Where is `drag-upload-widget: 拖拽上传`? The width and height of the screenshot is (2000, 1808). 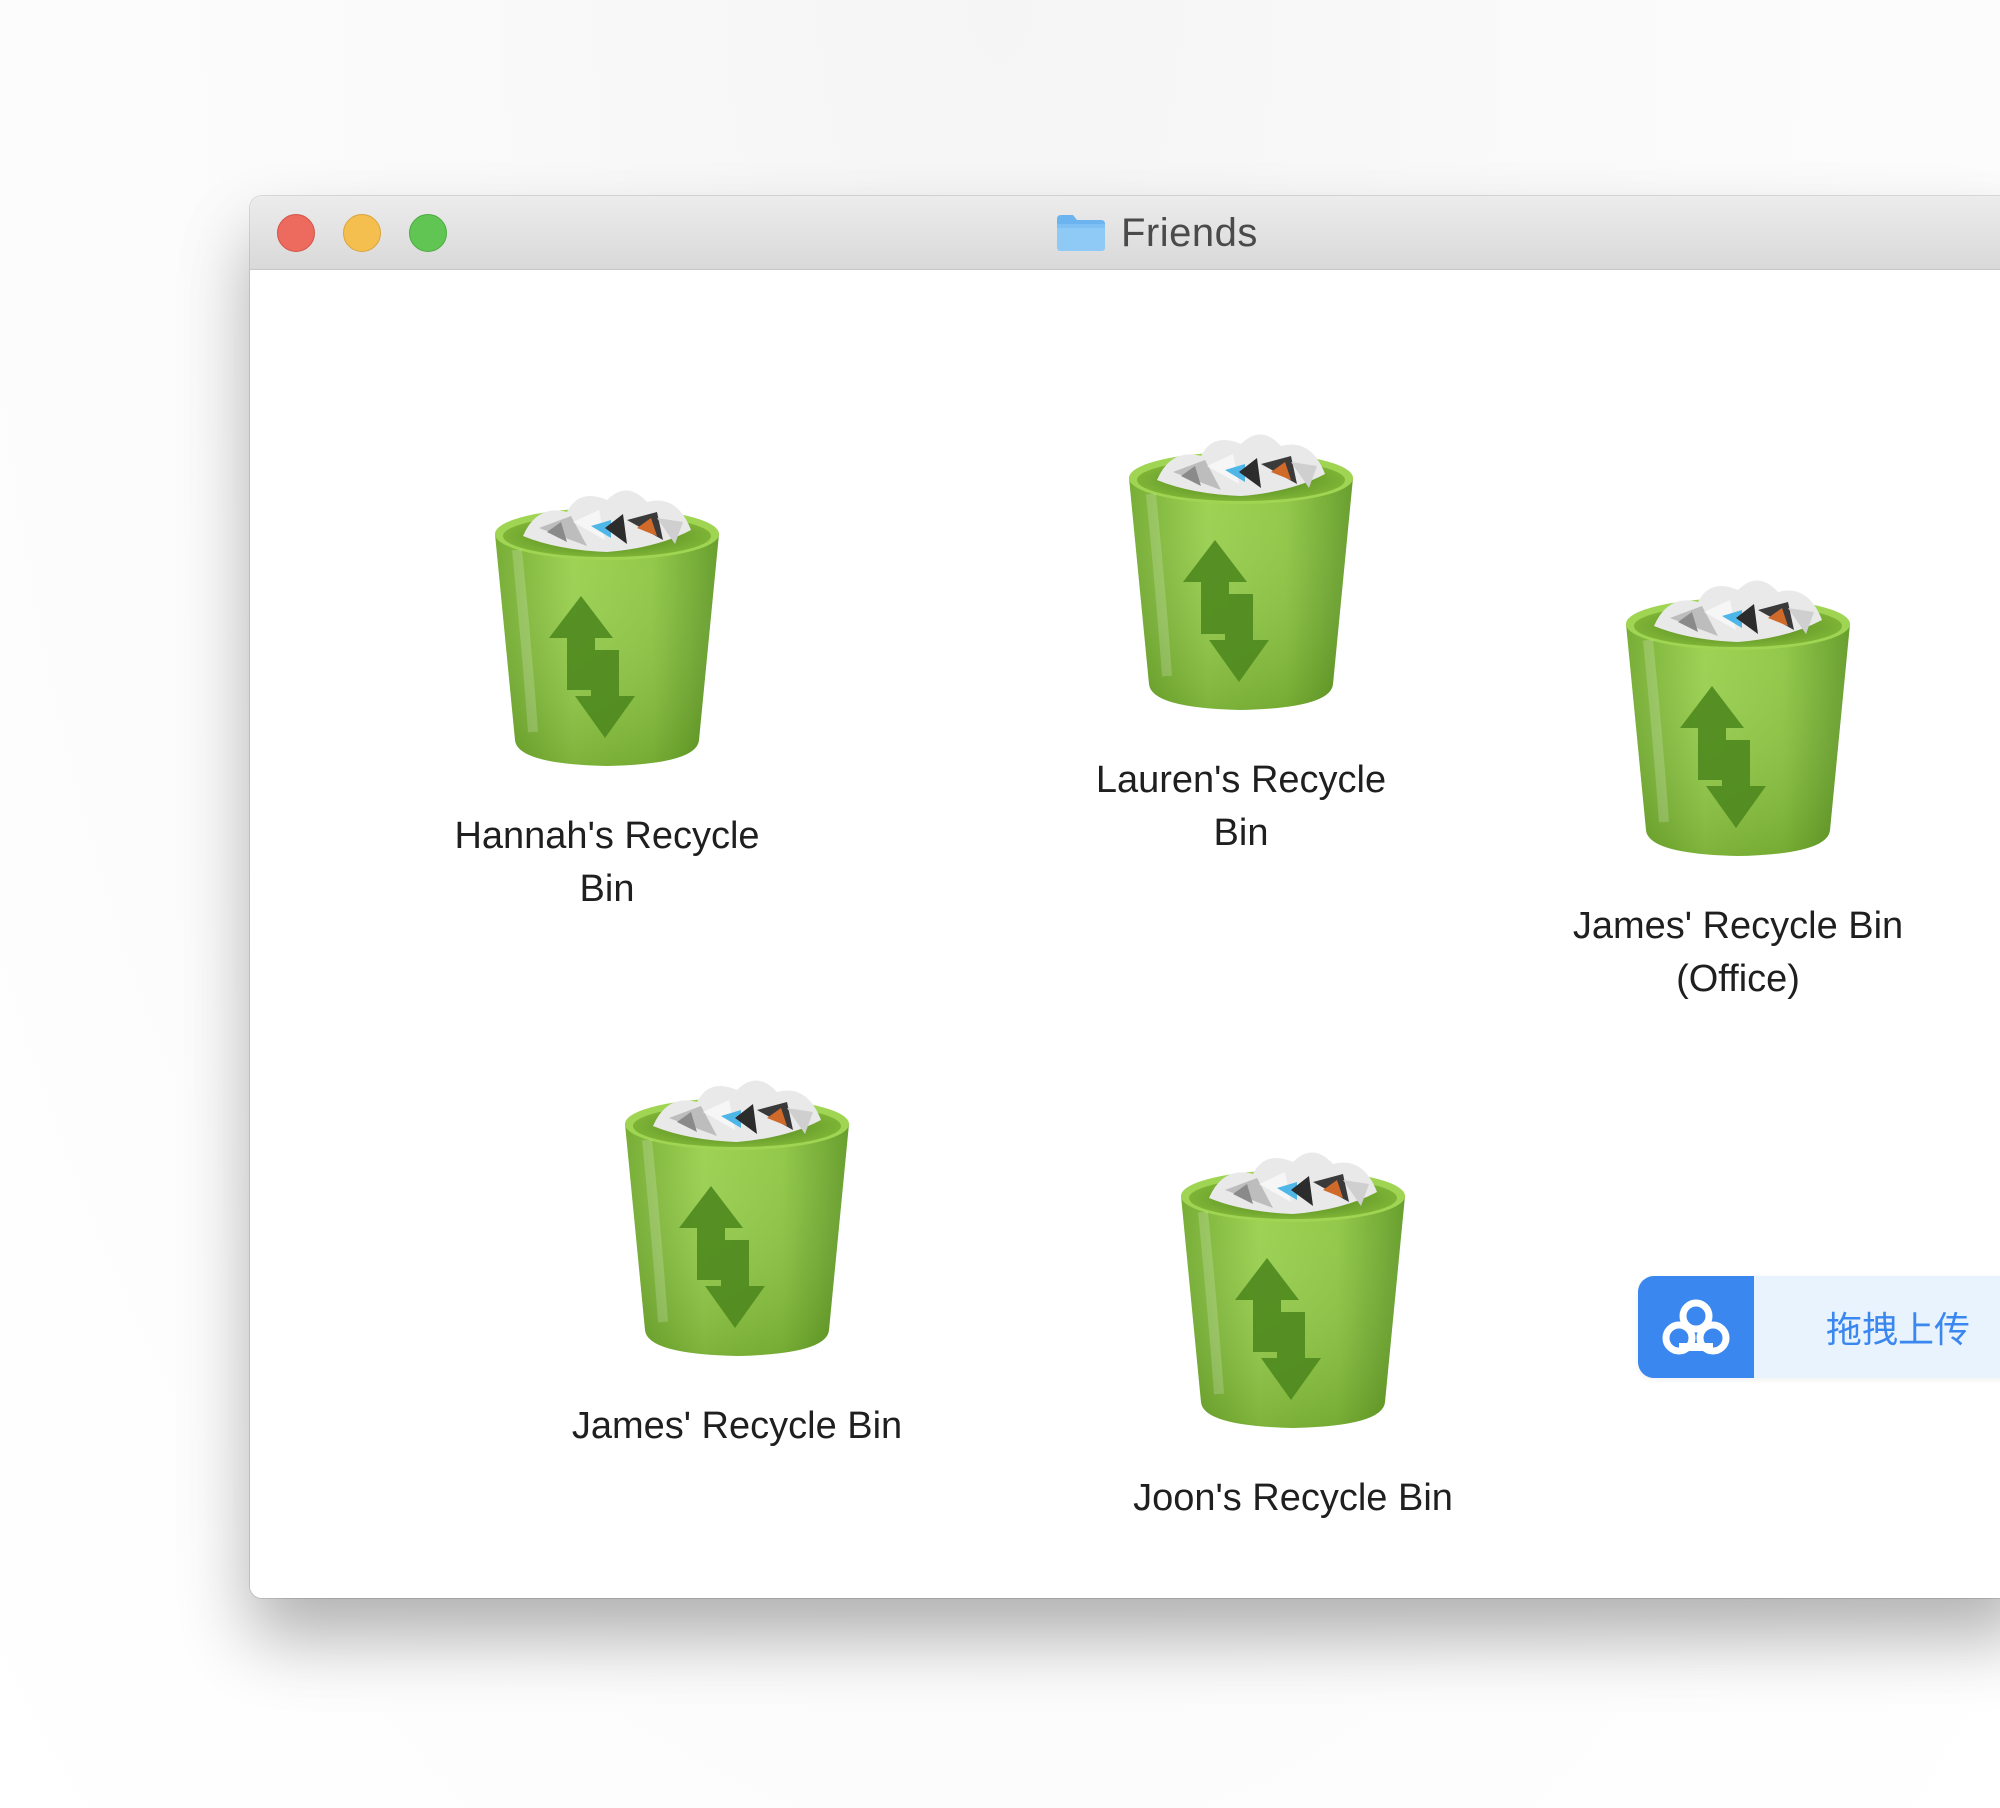 drag-upload-widget: 拖拽上传 is located at coordinates (1819, 1327).